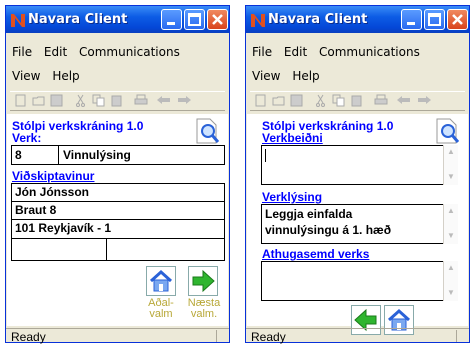 This screenshot has width=476, height=347. What do you see at coordinates (292, 197) in the screenshot?
I see `description-label: Verklýsing` at bounding box center [292, 197].